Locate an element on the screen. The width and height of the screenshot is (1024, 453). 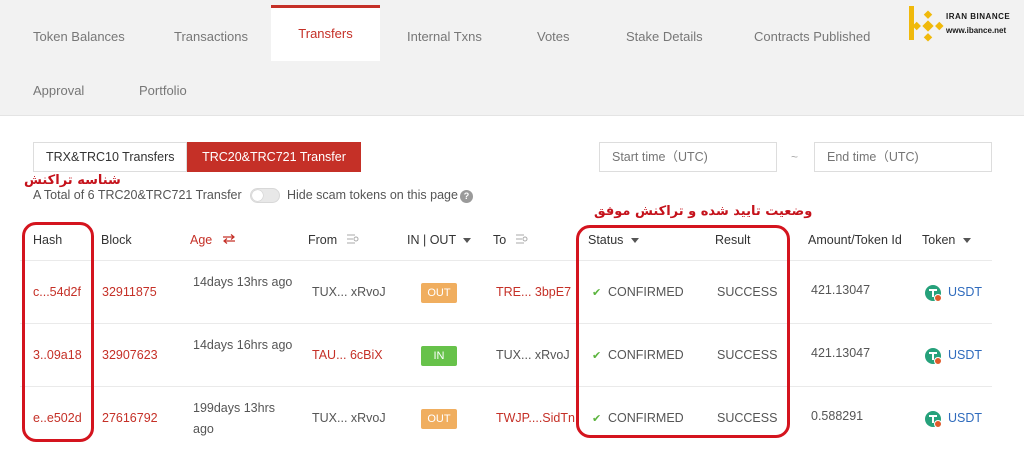
header-token: Token is located at coordinates (946, 240).